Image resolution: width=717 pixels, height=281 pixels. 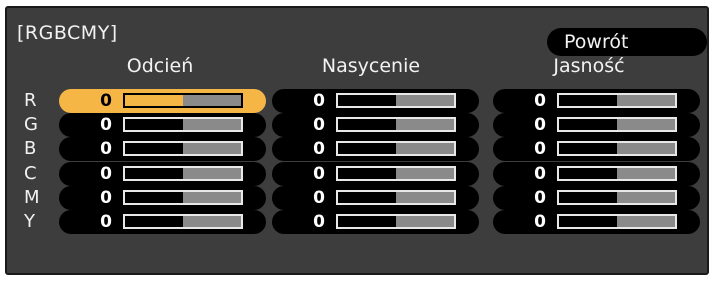 I want to click on hue-slider-b, so click(x=183, y=148).